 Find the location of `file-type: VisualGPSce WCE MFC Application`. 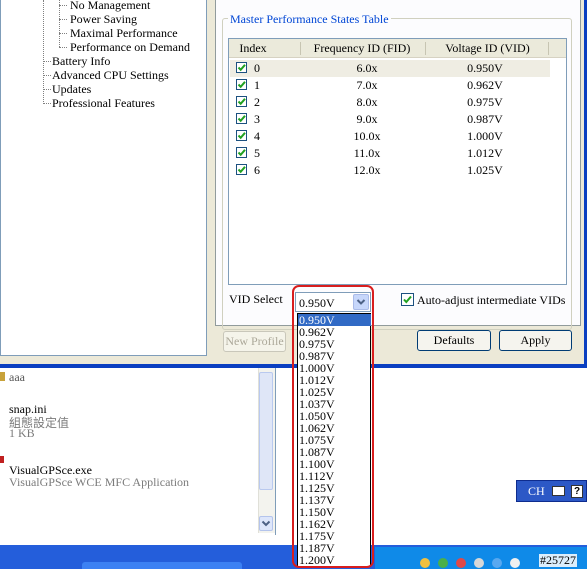

file-type: VisualGPSce WCE MFC Application is located at coordinates (99, 482).